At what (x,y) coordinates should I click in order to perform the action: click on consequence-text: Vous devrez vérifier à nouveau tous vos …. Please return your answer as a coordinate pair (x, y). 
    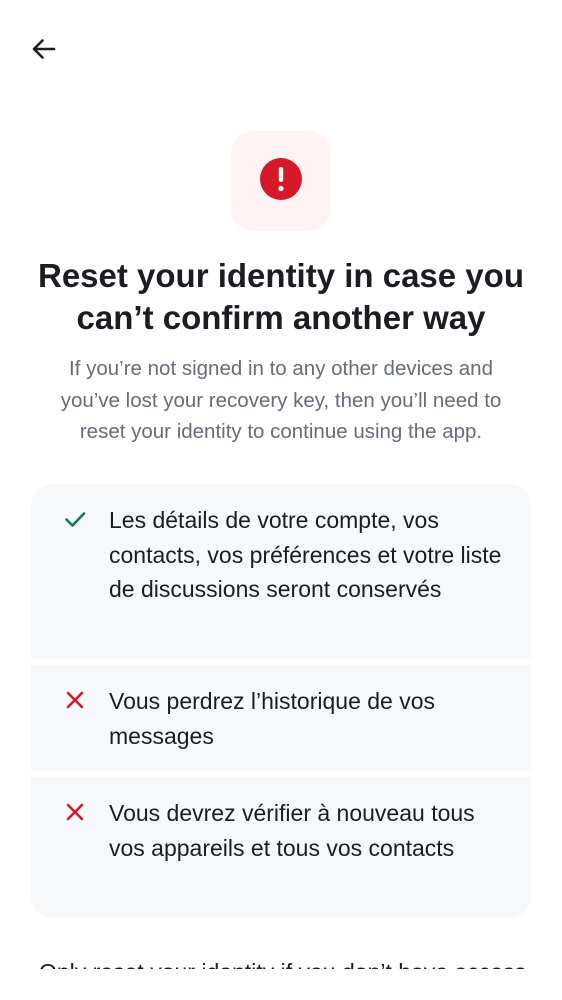
    Looking at the image, I should click on (292, 830).